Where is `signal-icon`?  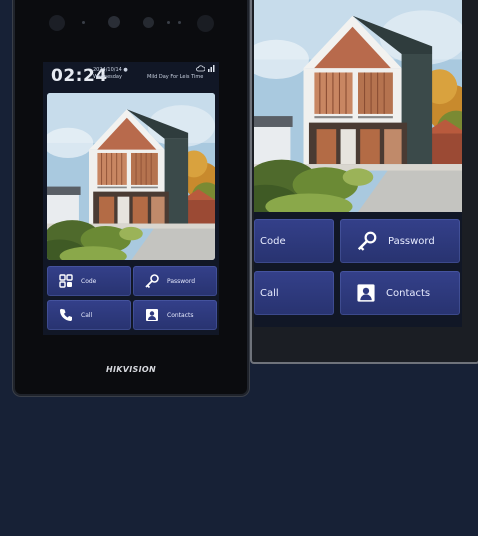 signal-icon is located at coordinates (211, 68).